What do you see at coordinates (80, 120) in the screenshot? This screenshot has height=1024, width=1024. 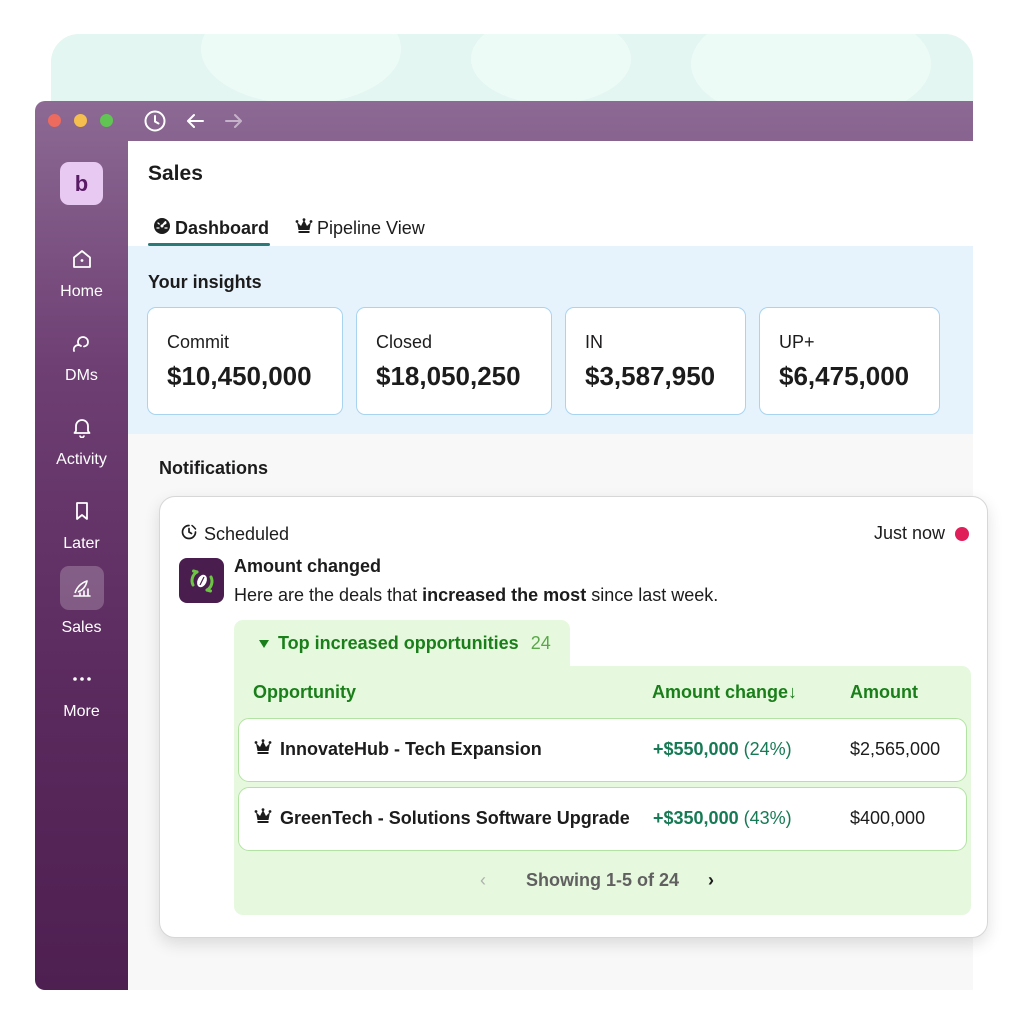 I see `minimize-window-button` at bounding box center [80, 120].